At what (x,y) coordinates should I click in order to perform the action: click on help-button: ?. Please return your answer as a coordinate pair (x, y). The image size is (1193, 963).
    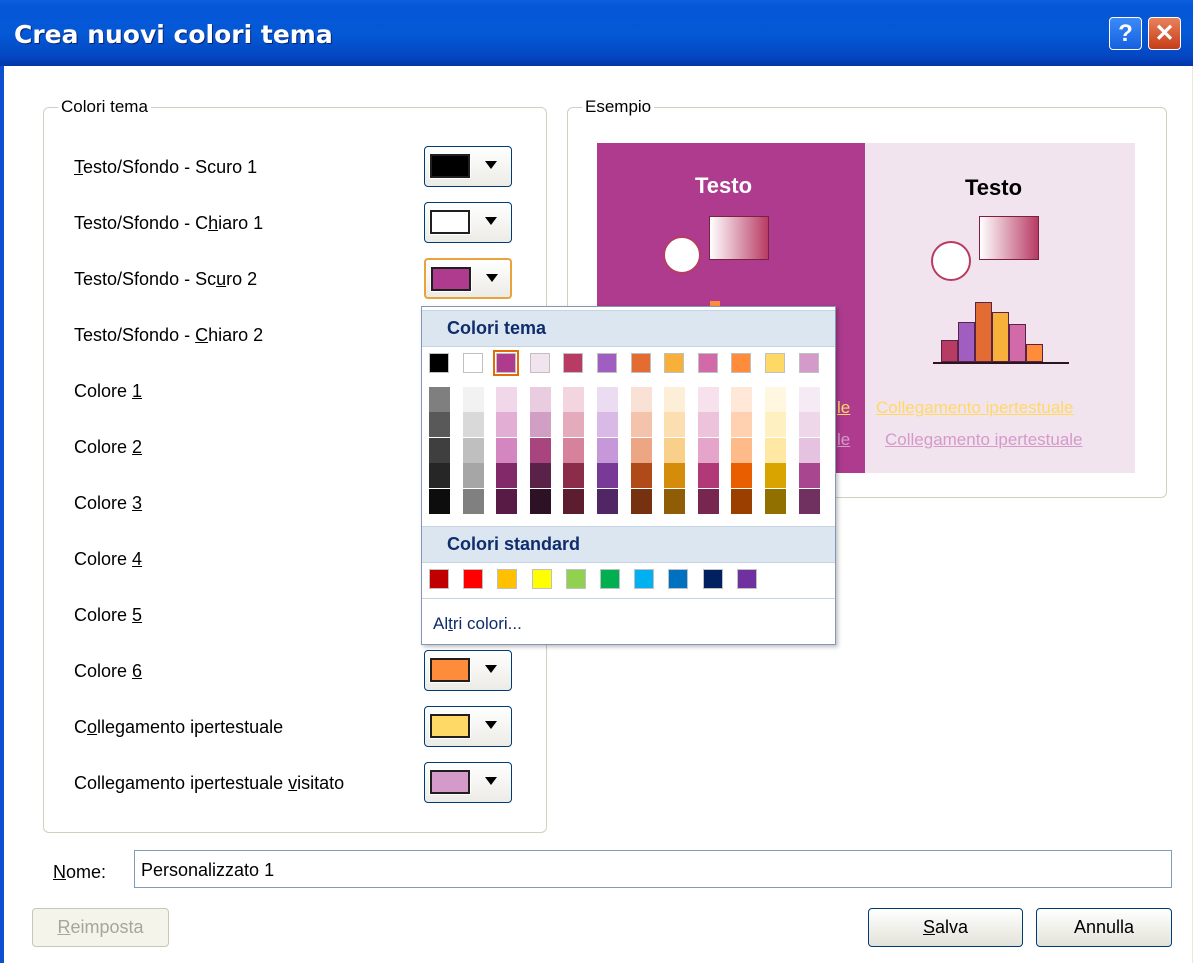
    Looking at the image, I should click on (1125, 33).